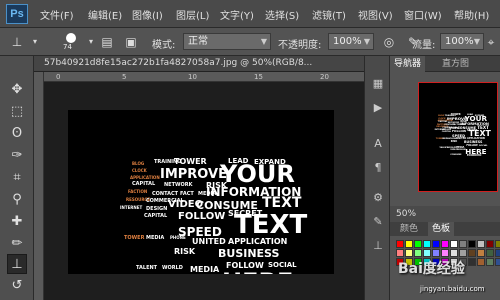 This screenshot has height=300, width=500. Describe the element at coordinates (71, 42) in the screenshot. I see `brush-size-picker: 74` at that location.